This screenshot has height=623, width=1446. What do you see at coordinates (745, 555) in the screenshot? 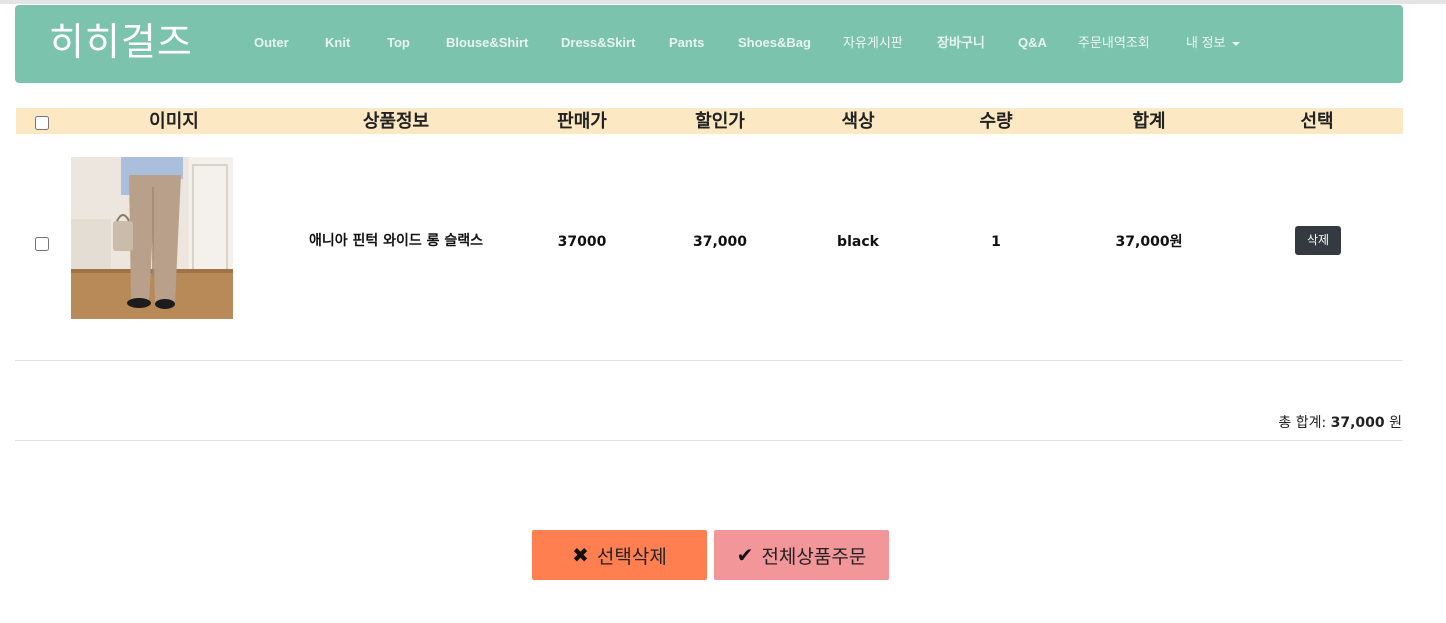
I see `check-icon: ✔` at bounding box center [745, 555].